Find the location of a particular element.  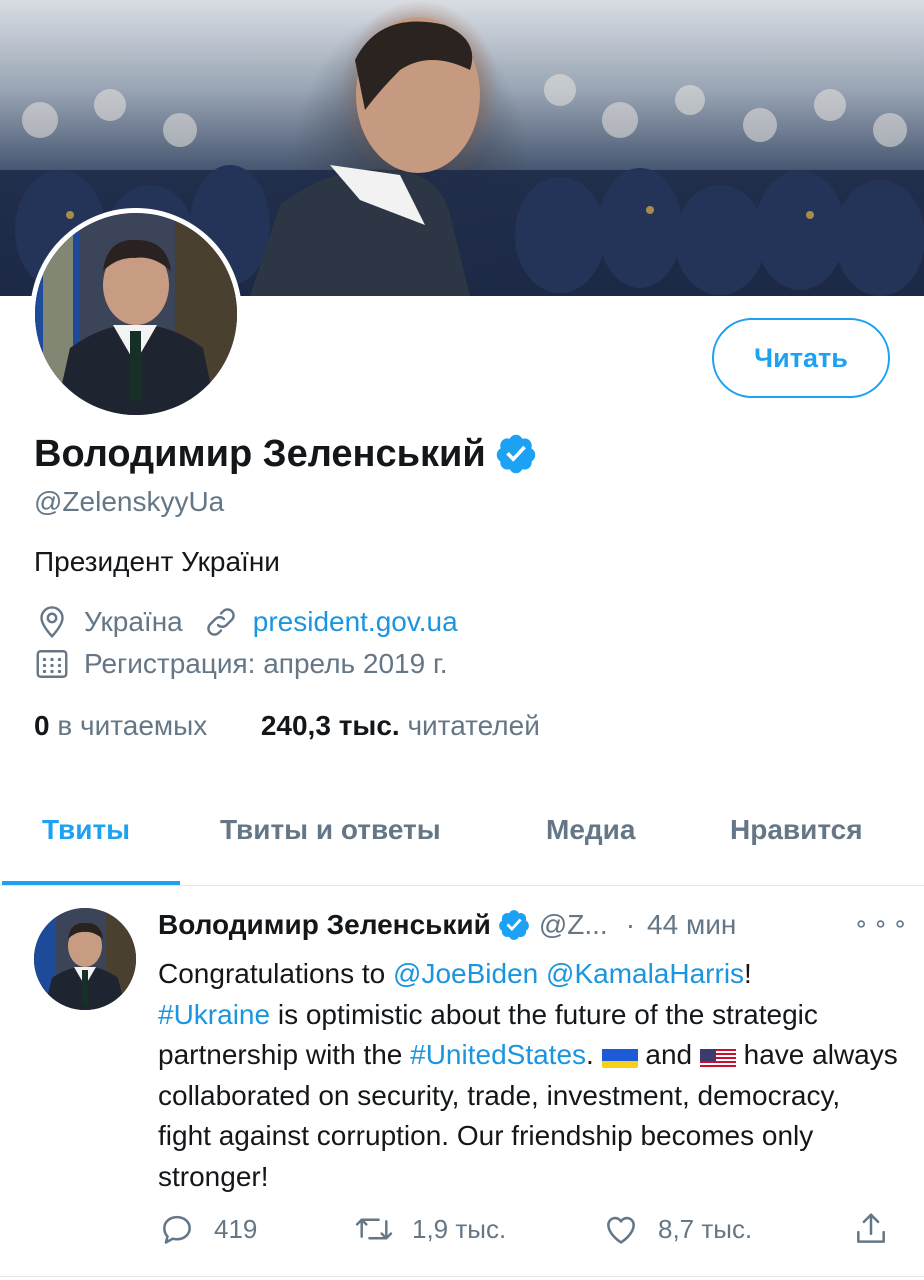

hashtag-link-ukraine: #Ukraine is located at coordinates (214, 1014).